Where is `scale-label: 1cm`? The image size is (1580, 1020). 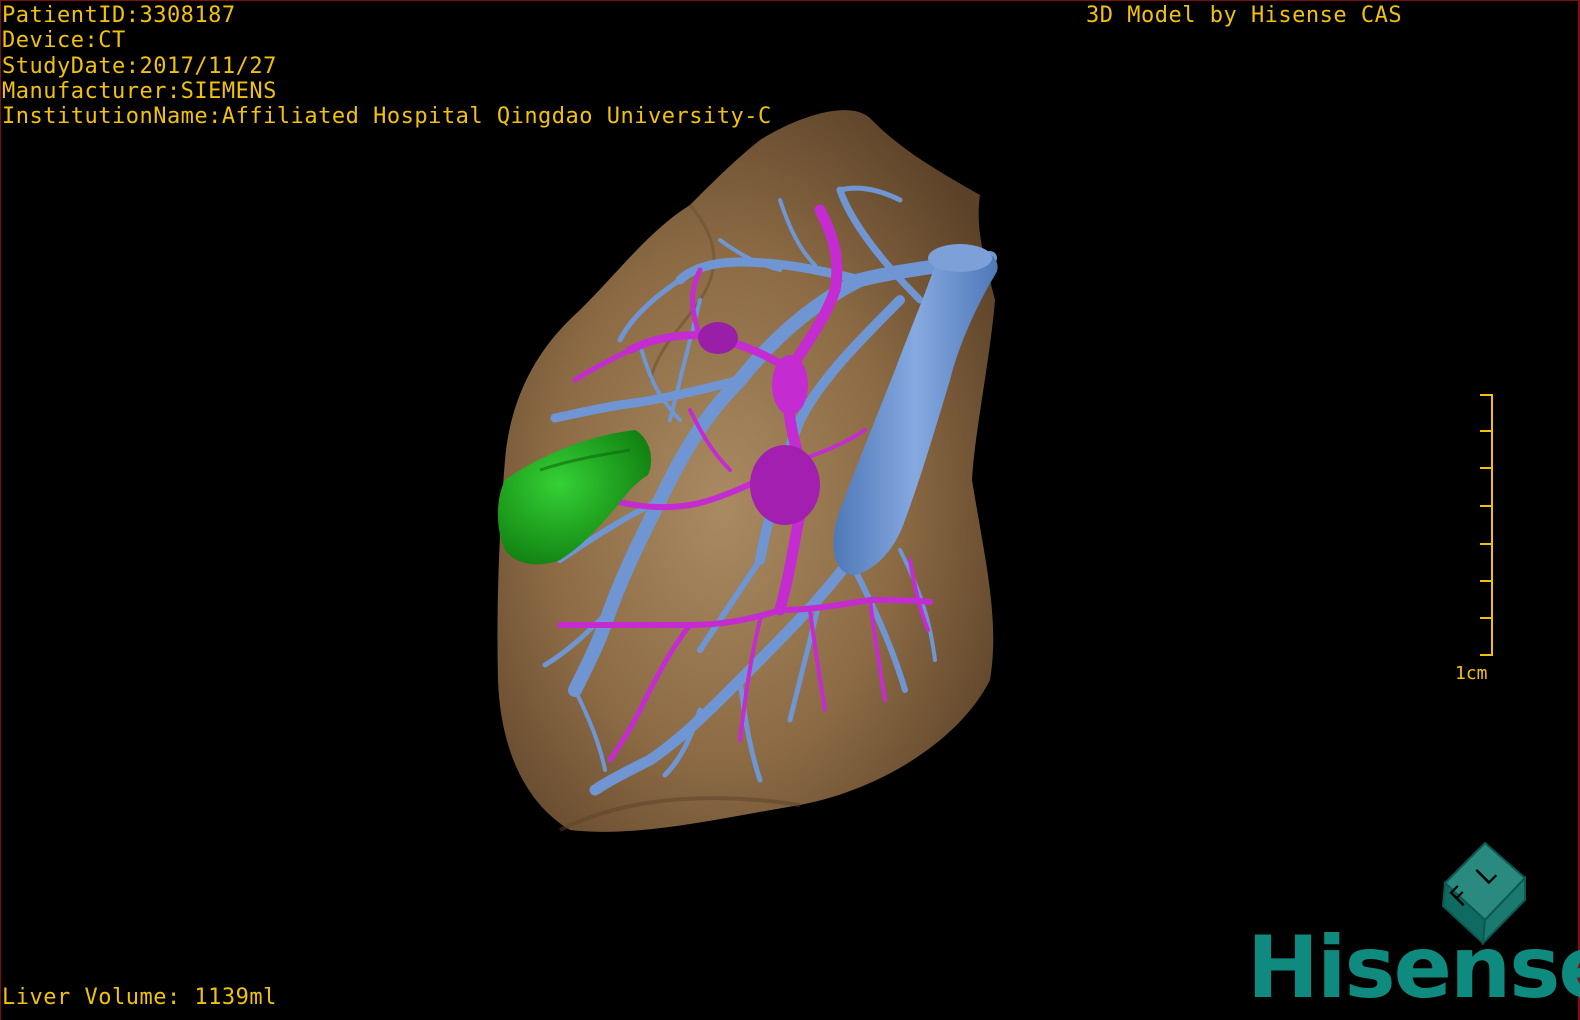 scale-label: 1cm is located at coordinates (1471, 673).